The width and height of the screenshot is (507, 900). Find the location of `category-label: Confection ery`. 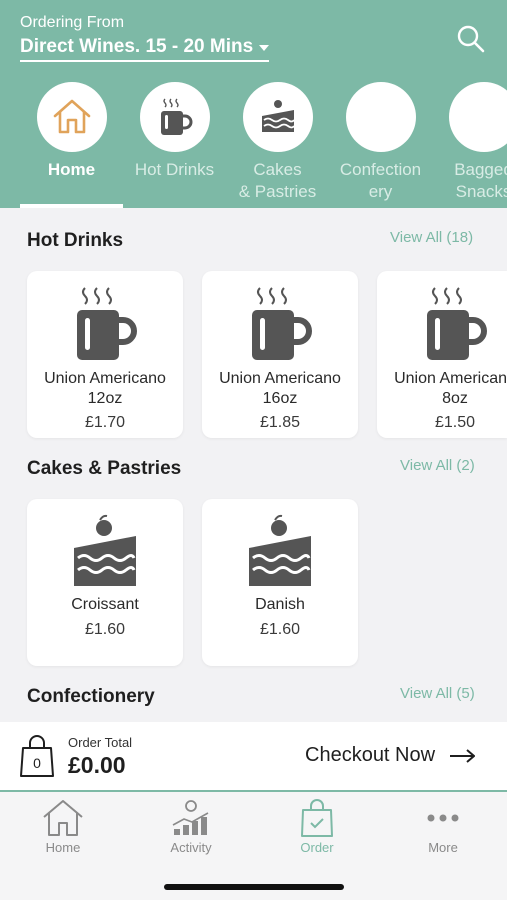

category-label: Confection ery is located at coordinates (380, 180).